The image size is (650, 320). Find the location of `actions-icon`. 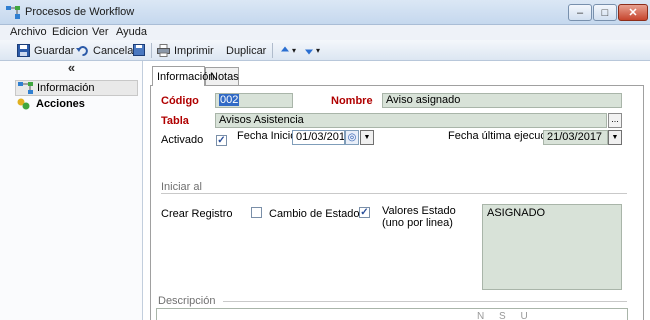

actions-icon is located at coordinates (23, 104).